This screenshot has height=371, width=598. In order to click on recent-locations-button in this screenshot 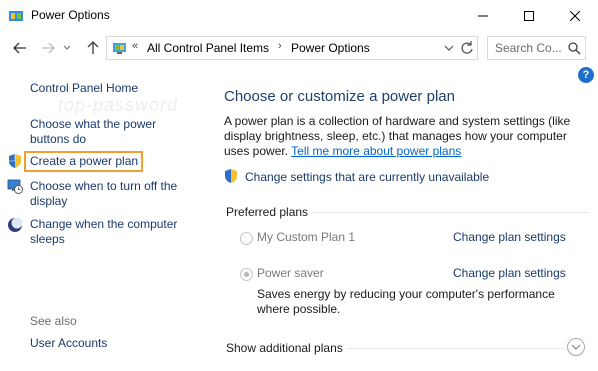, I will do `click(67, 48)`.